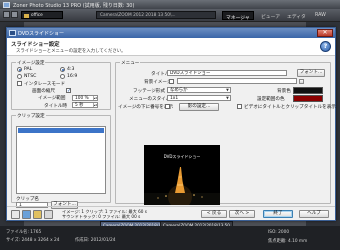 Image resolution: width=340 pixels, height=250 pixels. I want to click on interlace-label: インタレースモード, so click(45, 84).